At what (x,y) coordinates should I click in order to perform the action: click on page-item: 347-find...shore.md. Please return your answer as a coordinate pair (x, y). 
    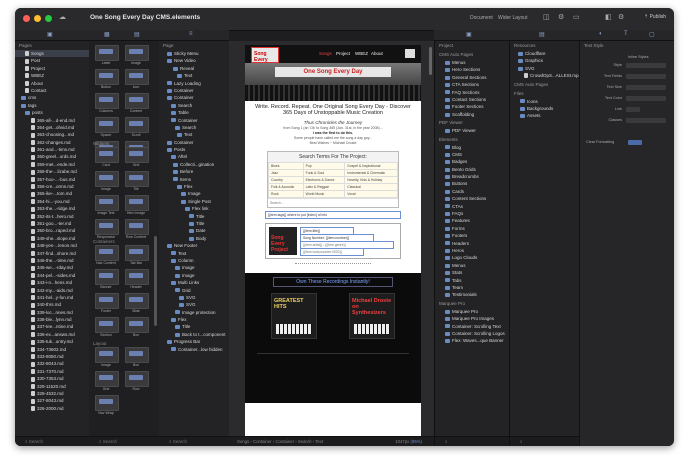
    Looking at the image, I should click on (52, 253).